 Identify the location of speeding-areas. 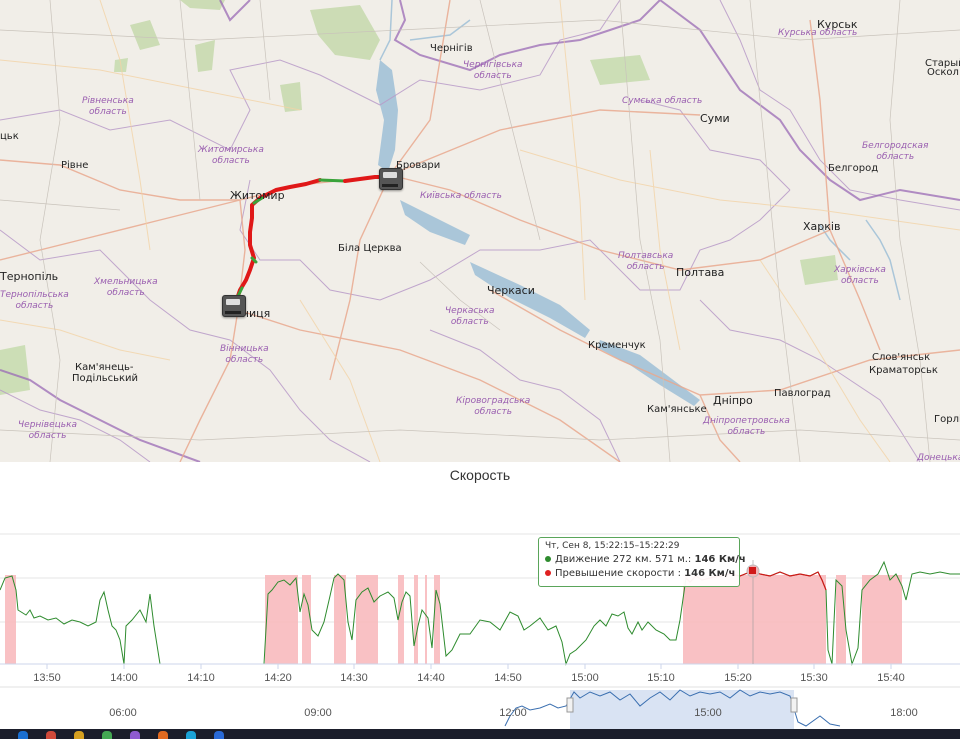
(453, 619).